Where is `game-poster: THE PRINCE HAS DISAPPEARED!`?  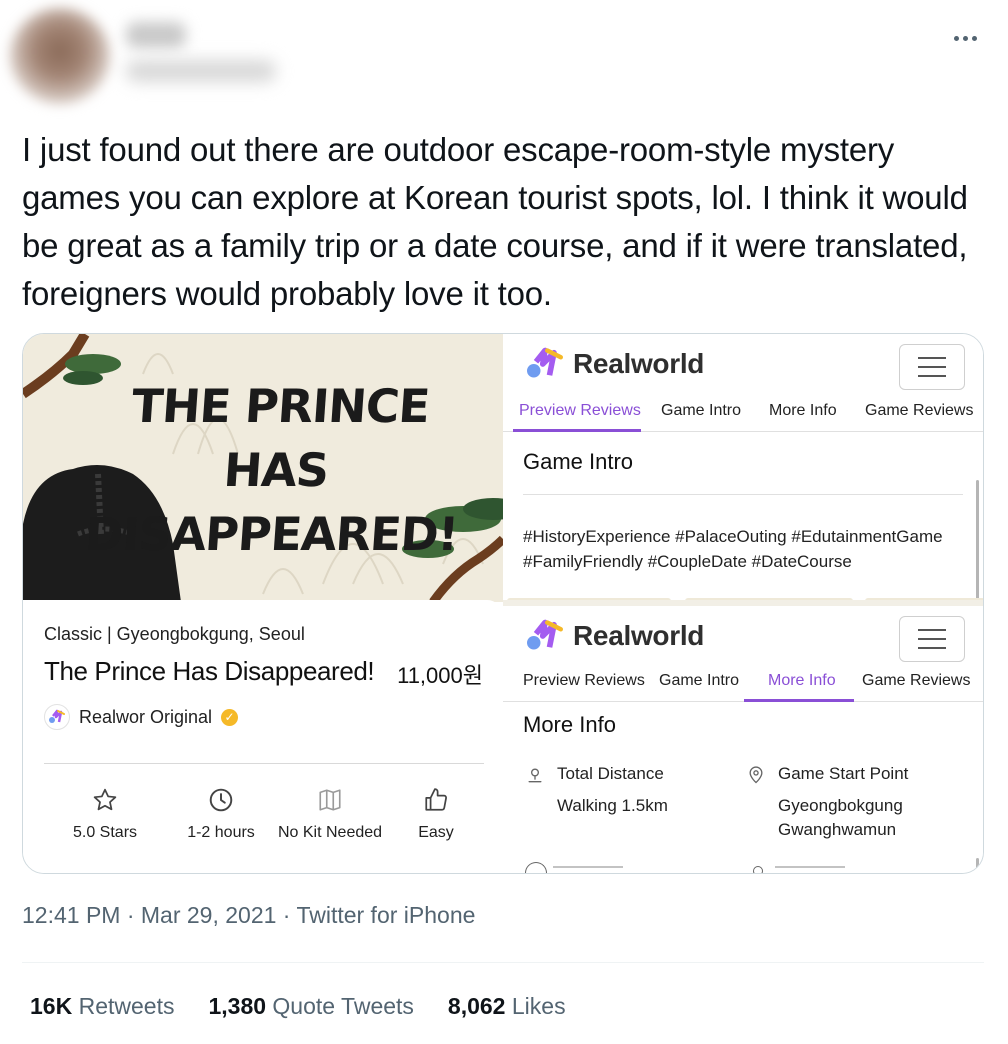 game-poster: THE PRINCE HAS DISAPPEARED! is located at coordinates (263, 468).